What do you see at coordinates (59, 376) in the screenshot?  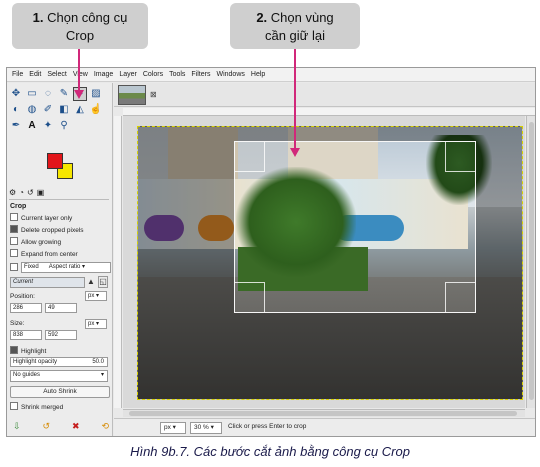 I see `guides-select: No guides ▾` at bounding box center [59, 376].